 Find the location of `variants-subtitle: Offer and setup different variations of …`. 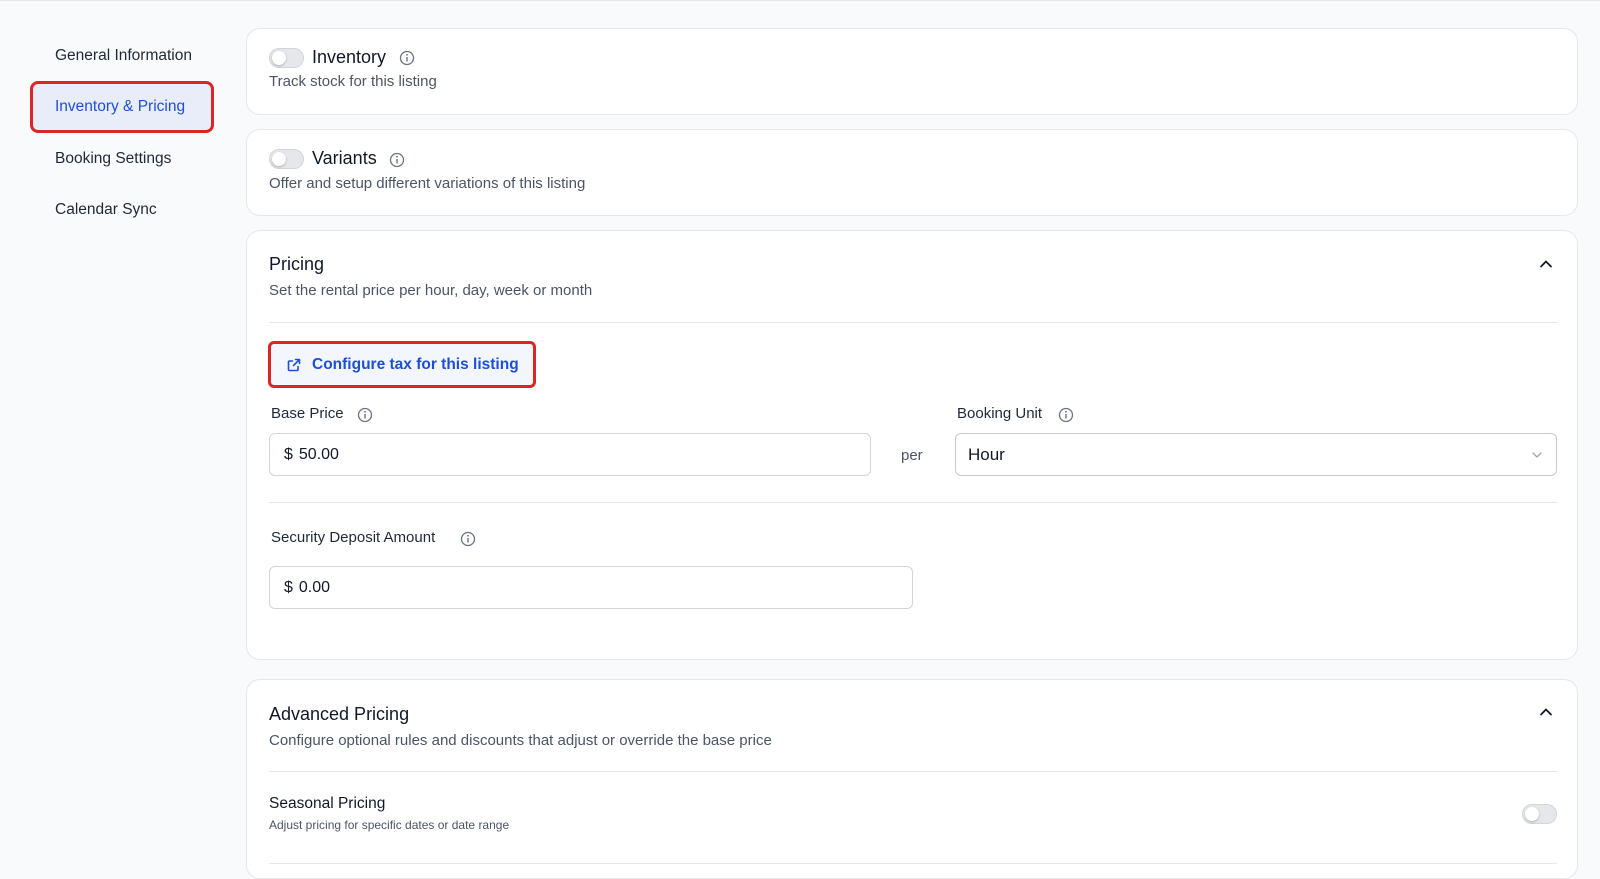

variants-subtitle: Offer and setup different variations of … is located at coordinates (427, 183).